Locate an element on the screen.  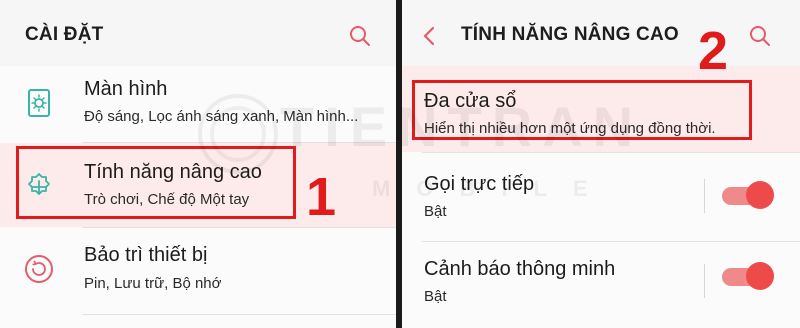
direct-call-toggle is located at coordinates (745, 196).